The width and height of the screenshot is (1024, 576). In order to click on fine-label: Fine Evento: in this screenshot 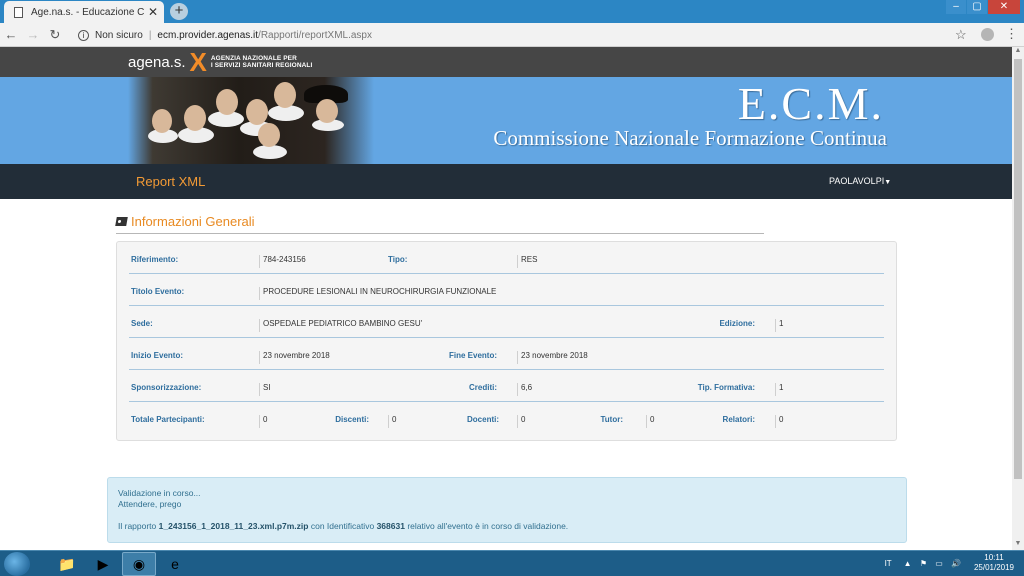, I will do `click(472, 355)`.